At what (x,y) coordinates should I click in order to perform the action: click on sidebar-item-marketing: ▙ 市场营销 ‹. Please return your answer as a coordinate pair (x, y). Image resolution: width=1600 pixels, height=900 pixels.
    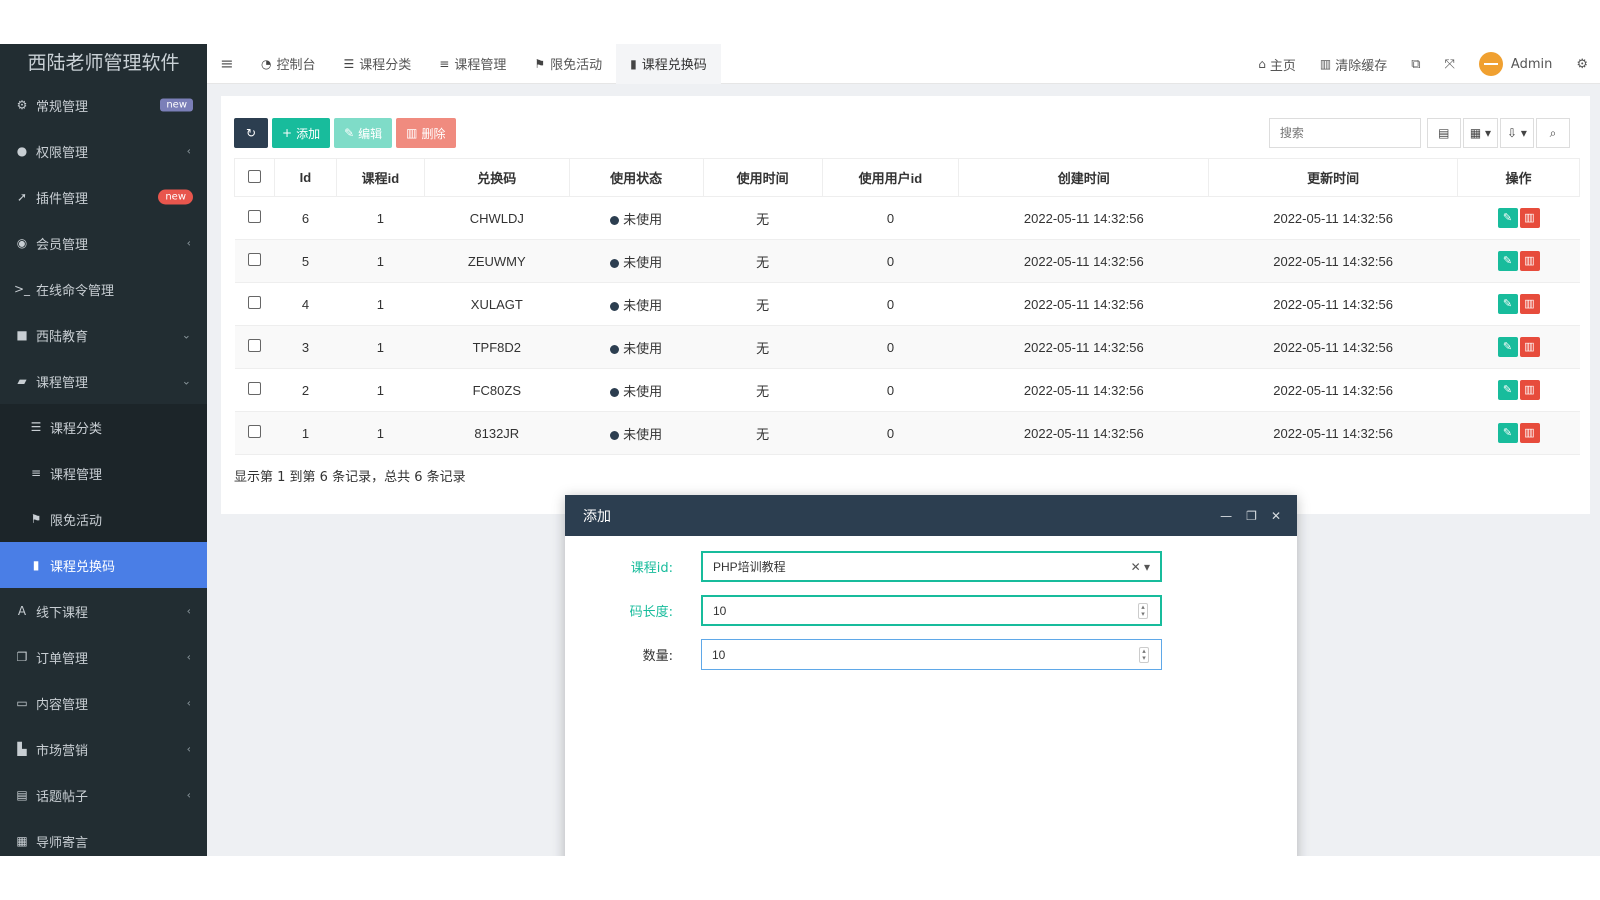
    Looking at the image, I should click on (103, 749).